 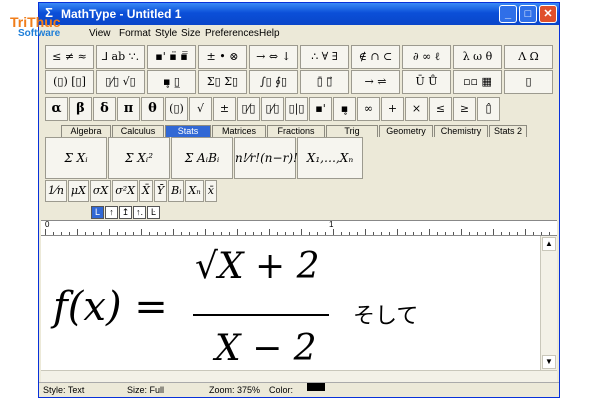 I want to click on tab-stats-2: Stats 2, so click(x=508, y=131).